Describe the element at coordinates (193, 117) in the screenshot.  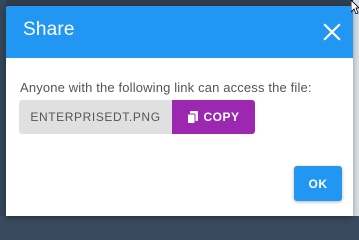
I see `copy-icon` at that location.